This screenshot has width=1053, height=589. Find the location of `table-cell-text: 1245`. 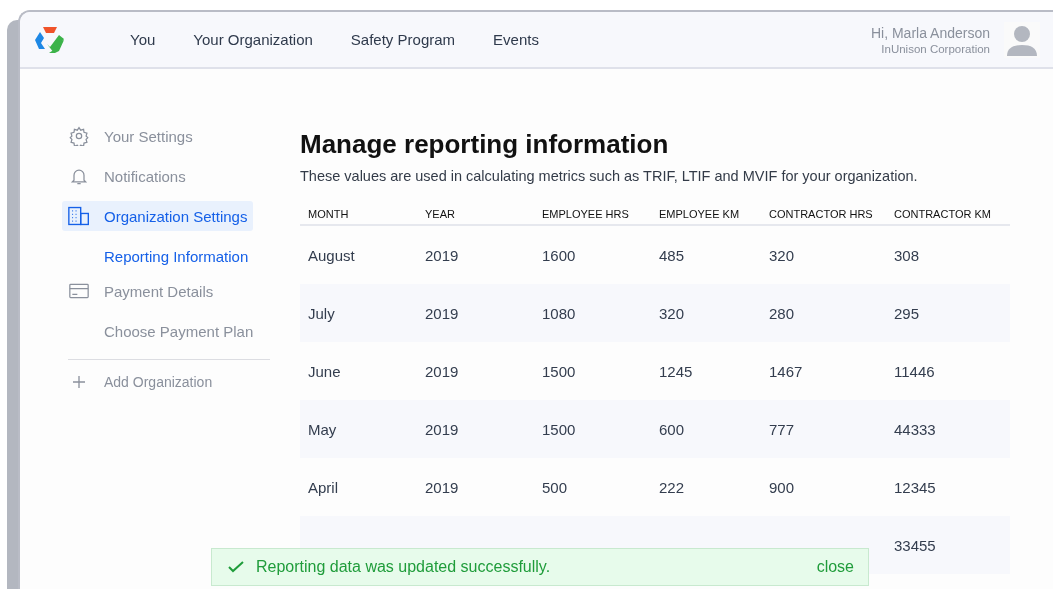

table-cell-text: 1245 is located at coordinates (676, 371).